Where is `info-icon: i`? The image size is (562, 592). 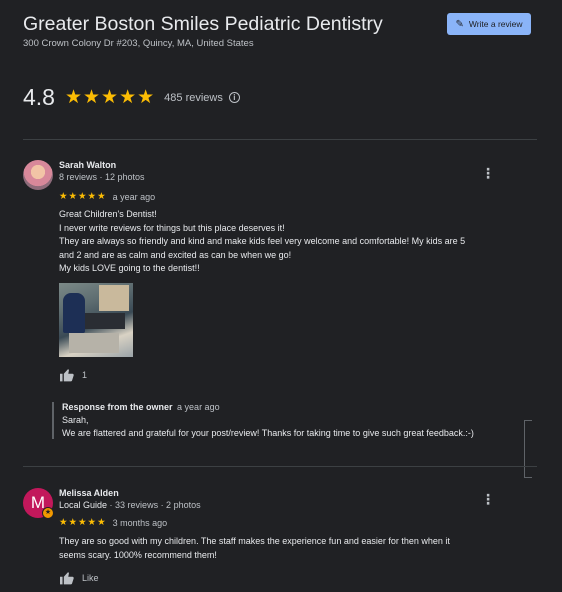
info-icon: i is located at coordinates (234, 97).